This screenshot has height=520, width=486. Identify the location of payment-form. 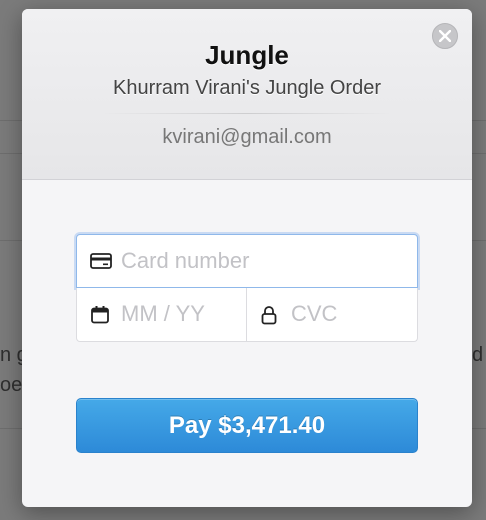
(247, 288).